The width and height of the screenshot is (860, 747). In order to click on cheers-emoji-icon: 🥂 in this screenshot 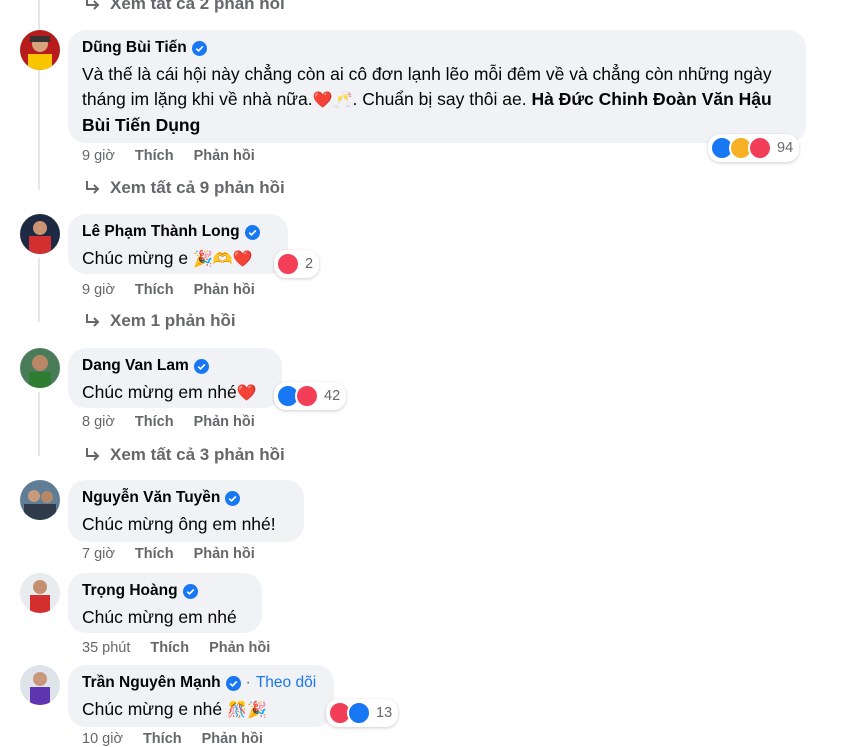, I will do `click(342, 100)`.